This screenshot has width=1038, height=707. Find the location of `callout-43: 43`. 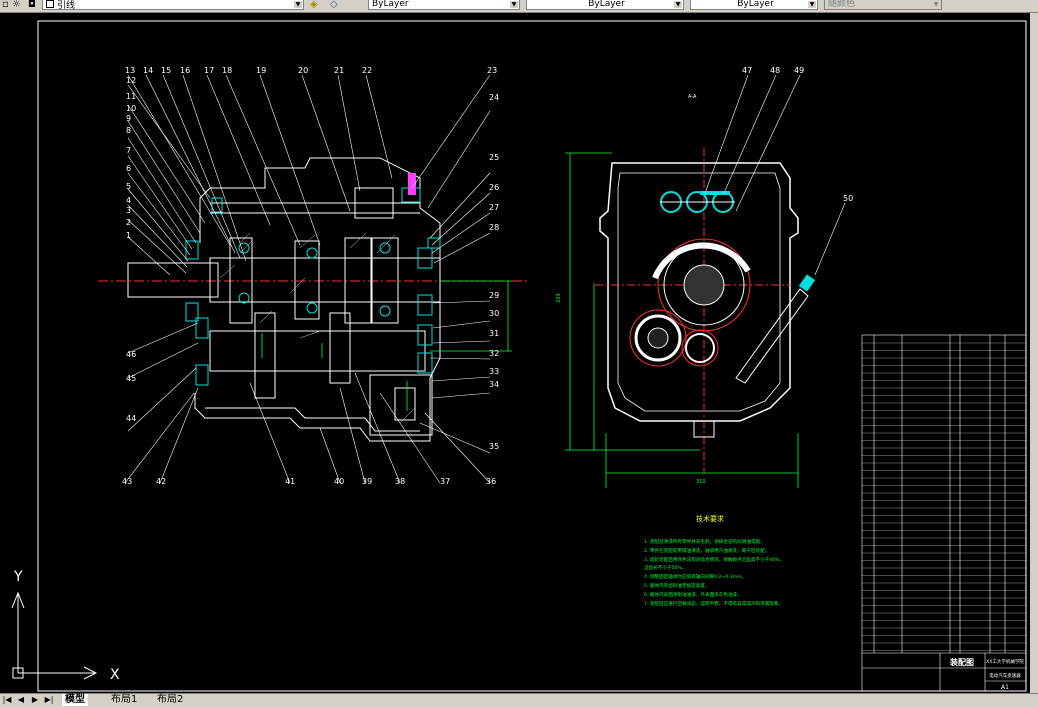

callout-43: 43 is located at coordinates (127, 481).